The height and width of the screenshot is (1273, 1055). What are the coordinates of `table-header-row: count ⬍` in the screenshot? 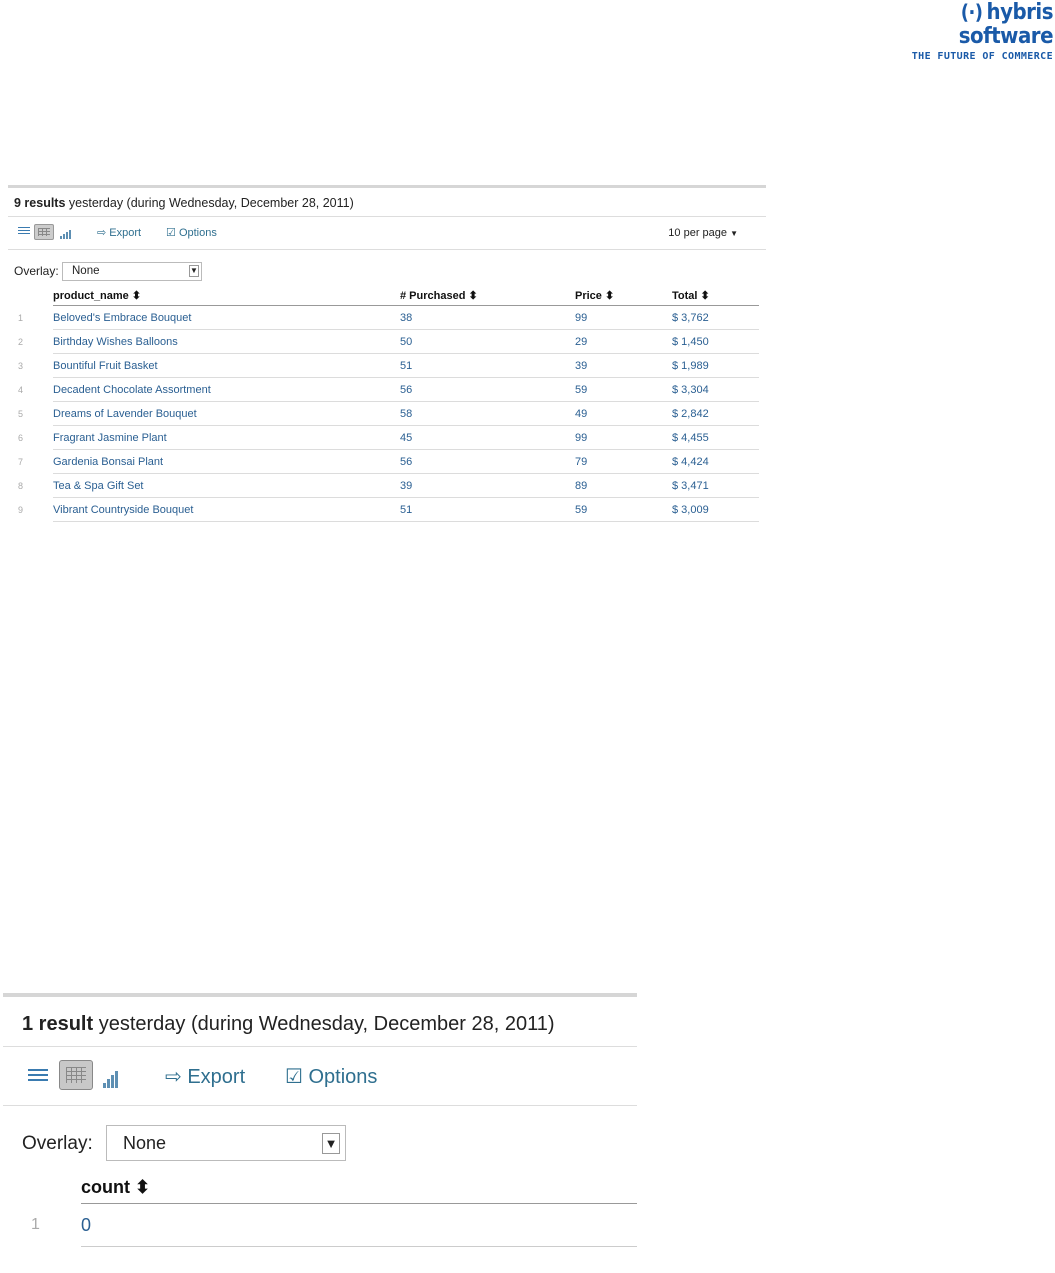 It's located at (328, 1187).